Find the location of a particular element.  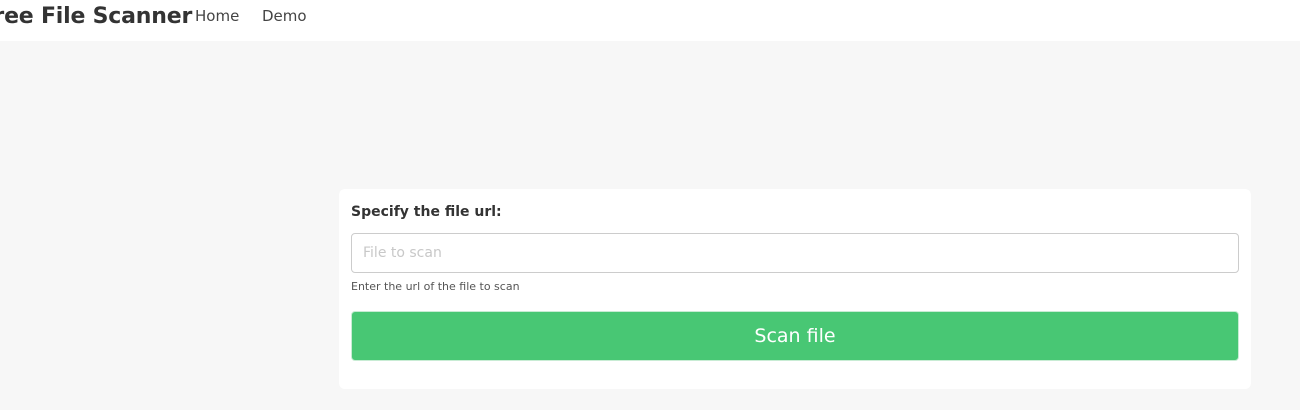

file-url-help-text: Enter the url of the file to scan is located at coordinates (435, 286).